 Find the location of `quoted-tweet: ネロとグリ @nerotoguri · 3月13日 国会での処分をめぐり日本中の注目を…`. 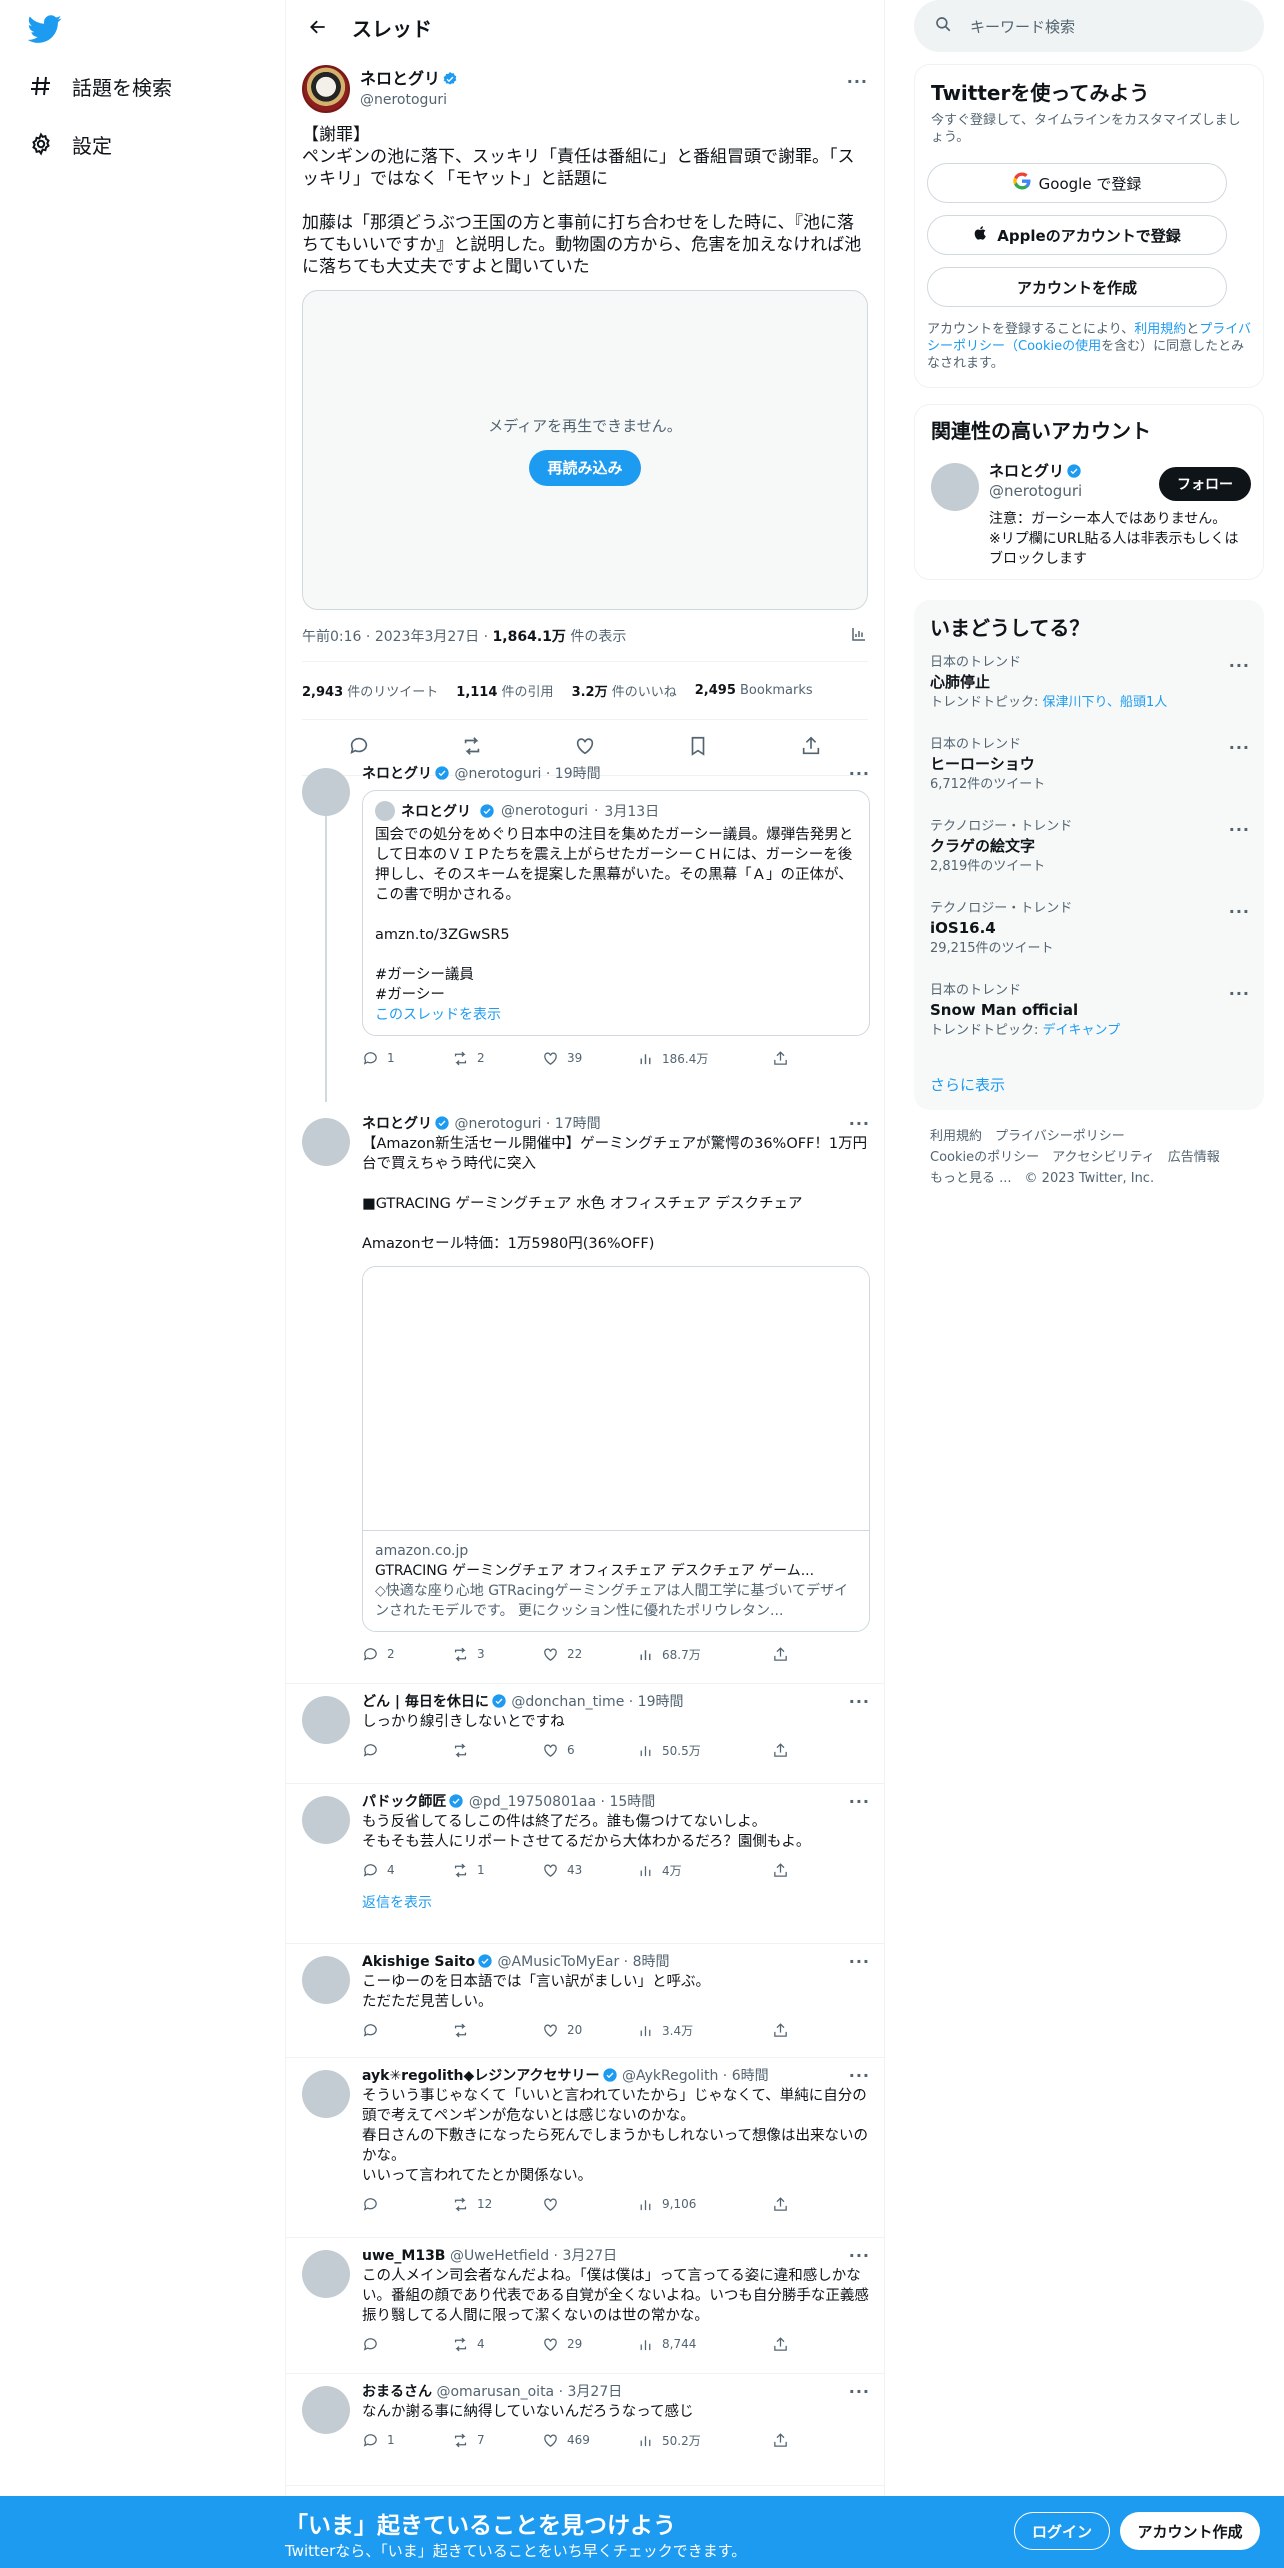

quoted-tweet: ネロとグリ @nerotoguri · 3月13日 国会での処分をめぐり日本中の注目を… is located at coordinates (616, 913).